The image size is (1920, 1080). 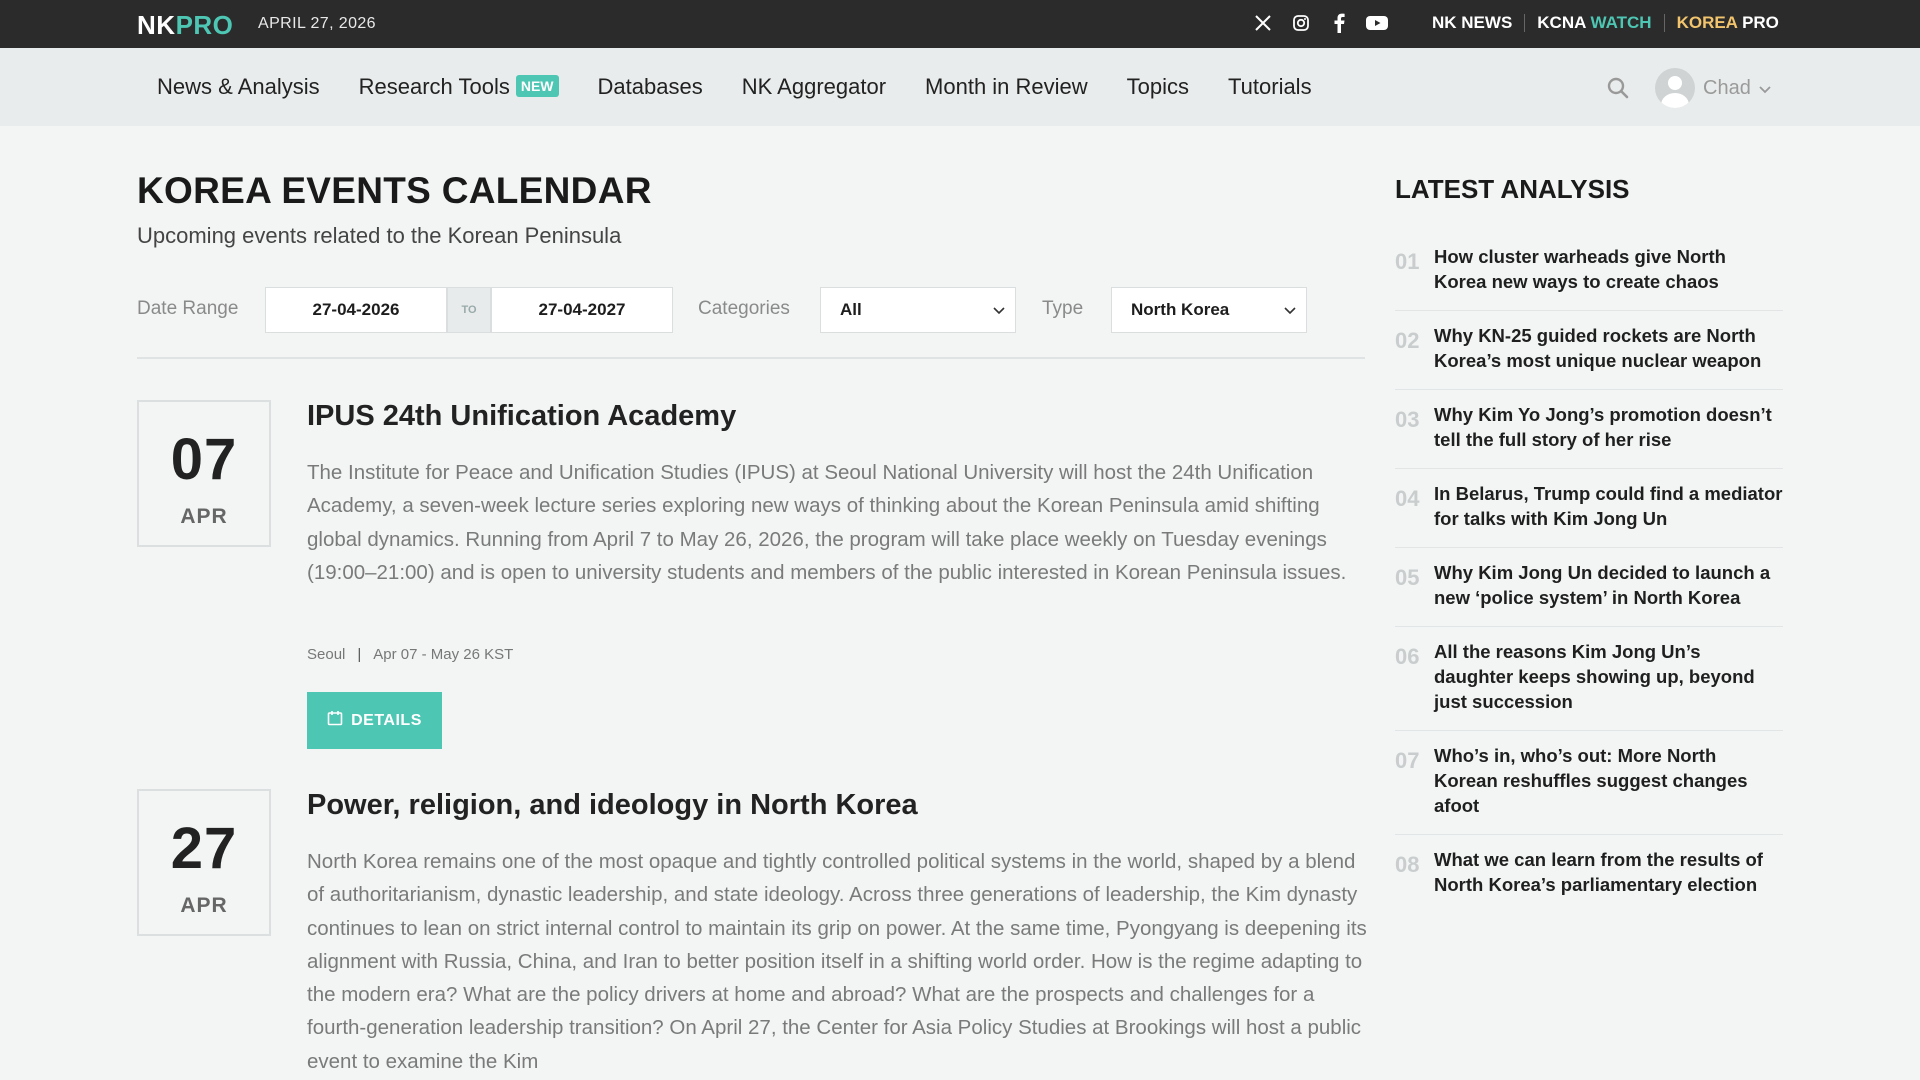 I want to click on nav-item-news-analysis: News & Analysis, so click(x=238, y=87).